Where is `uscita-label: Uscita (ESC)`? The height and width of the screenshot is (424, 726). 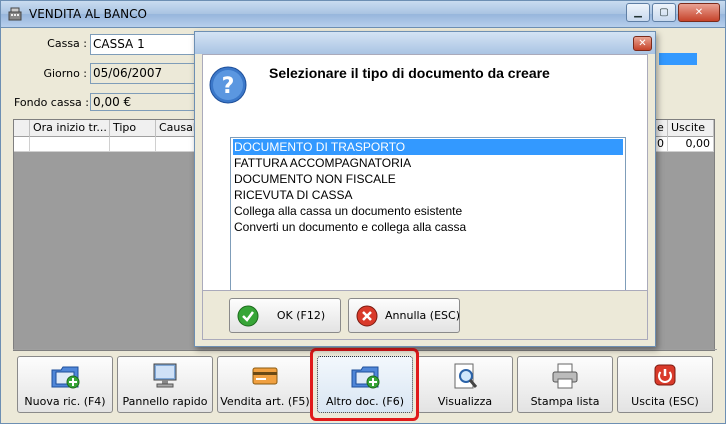
uscita-label: Uscita (ESC) is located at coordinates (665, 401).